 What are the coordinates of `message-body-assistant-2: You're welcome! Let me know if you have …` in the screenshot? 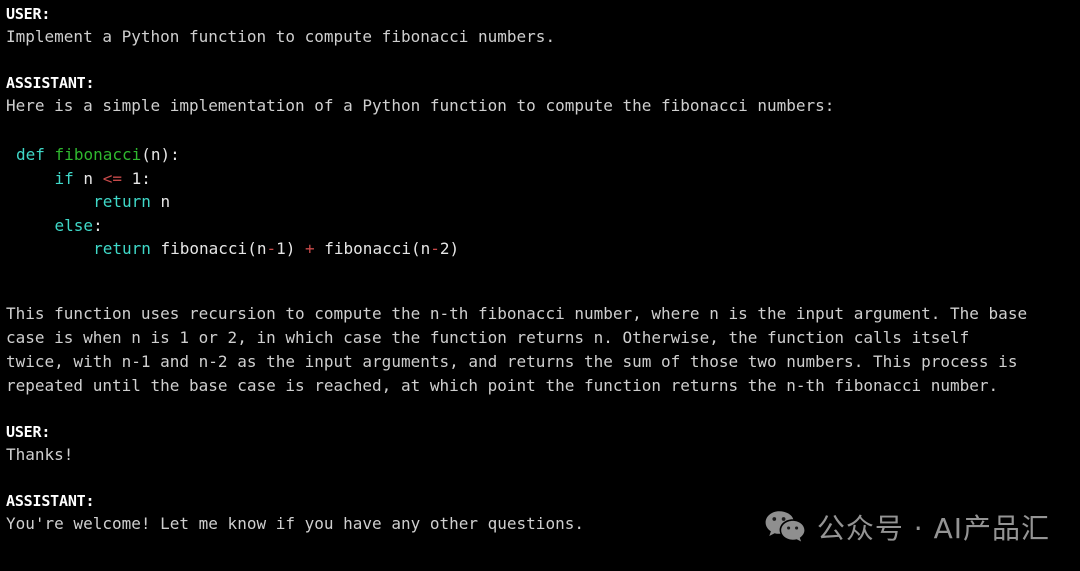 It's located at (295, 523).